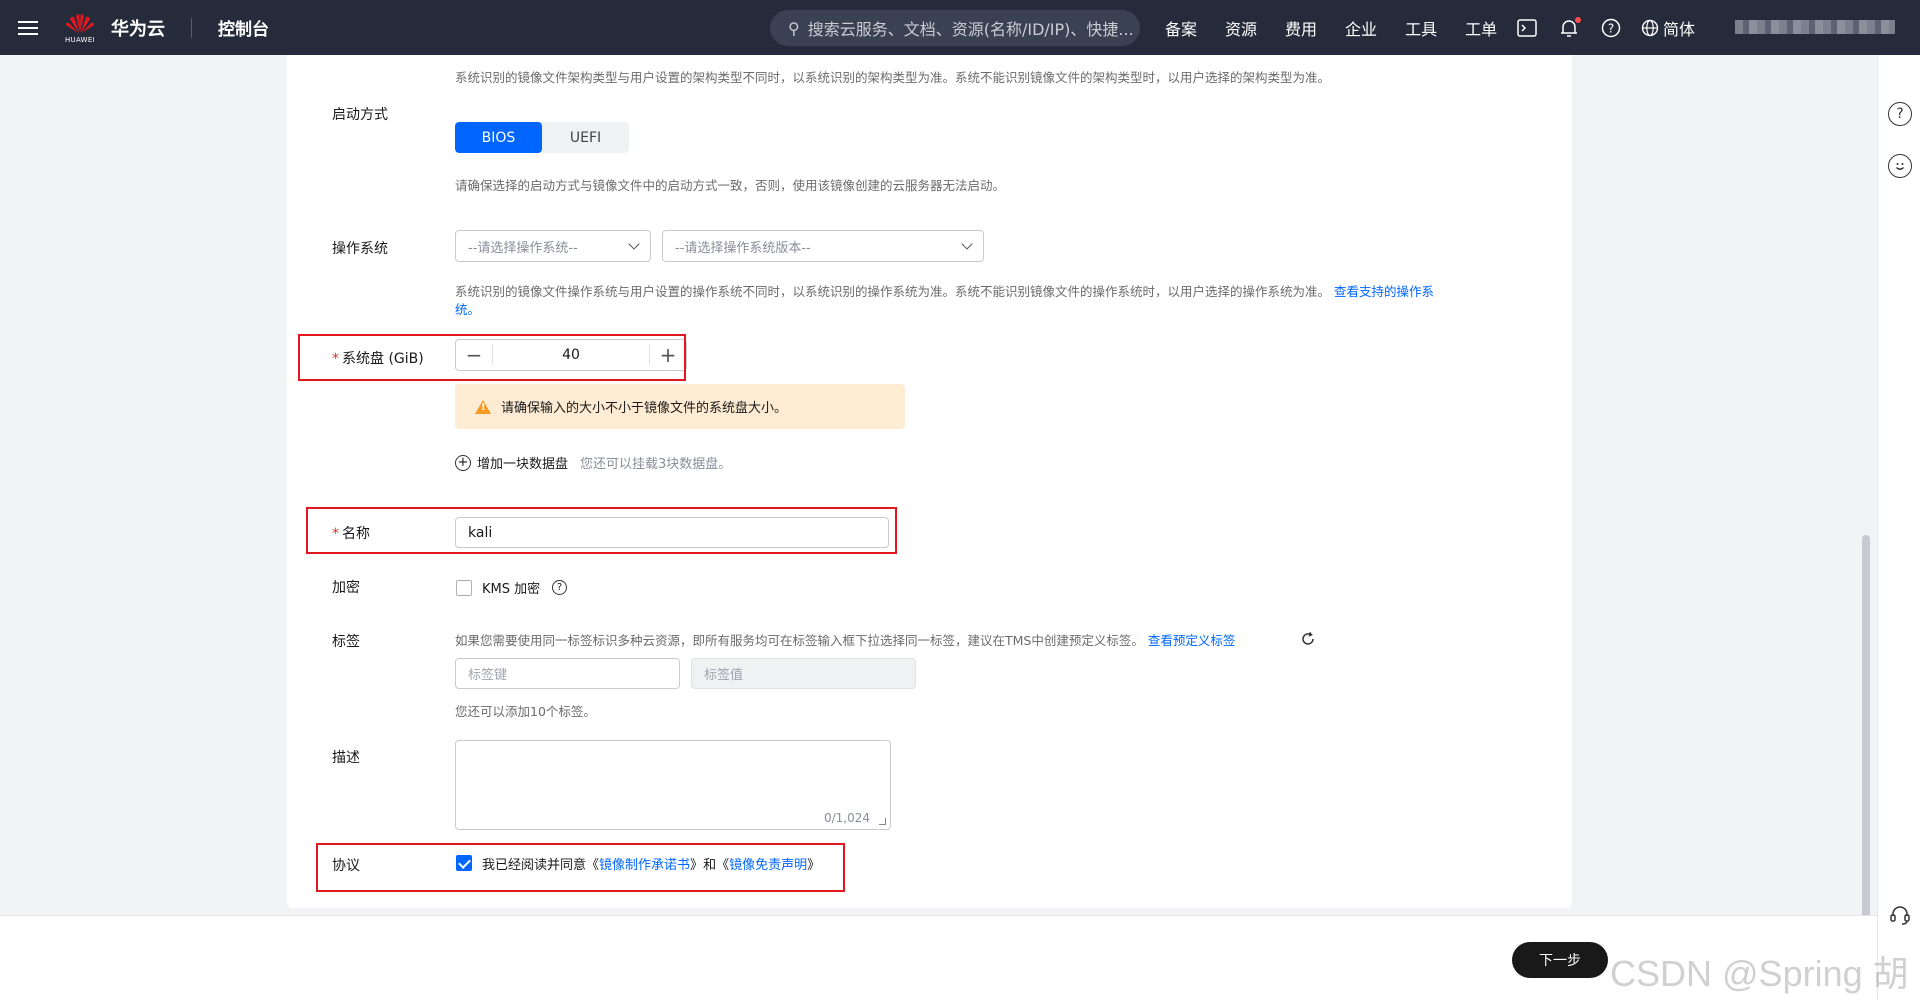 This screenshot has width=1920, height=1000. I want to click on os-select: --请选择操作系统--, so click(553, 246).